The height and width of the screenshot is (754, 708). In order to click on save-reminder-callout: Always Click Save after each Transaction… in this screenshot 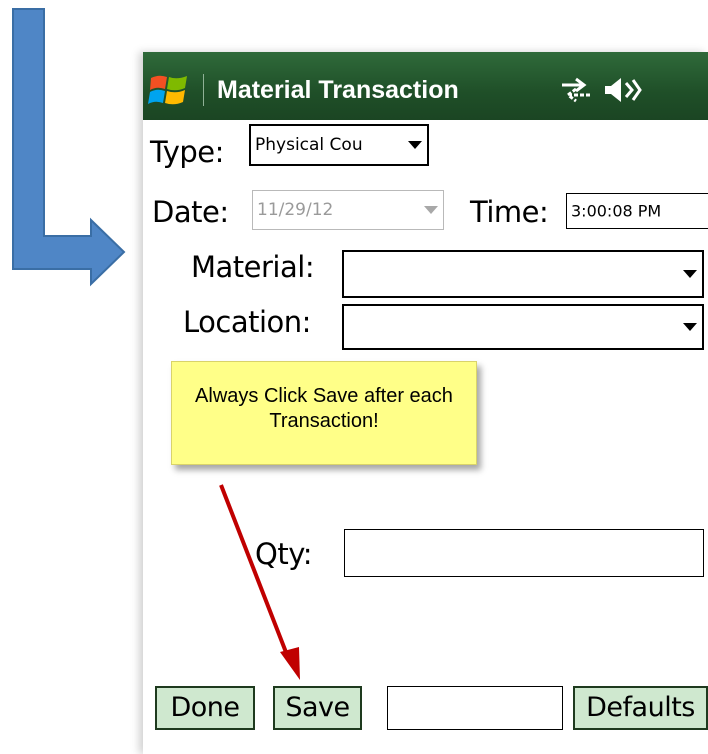, I will do `click(324, 413)`.